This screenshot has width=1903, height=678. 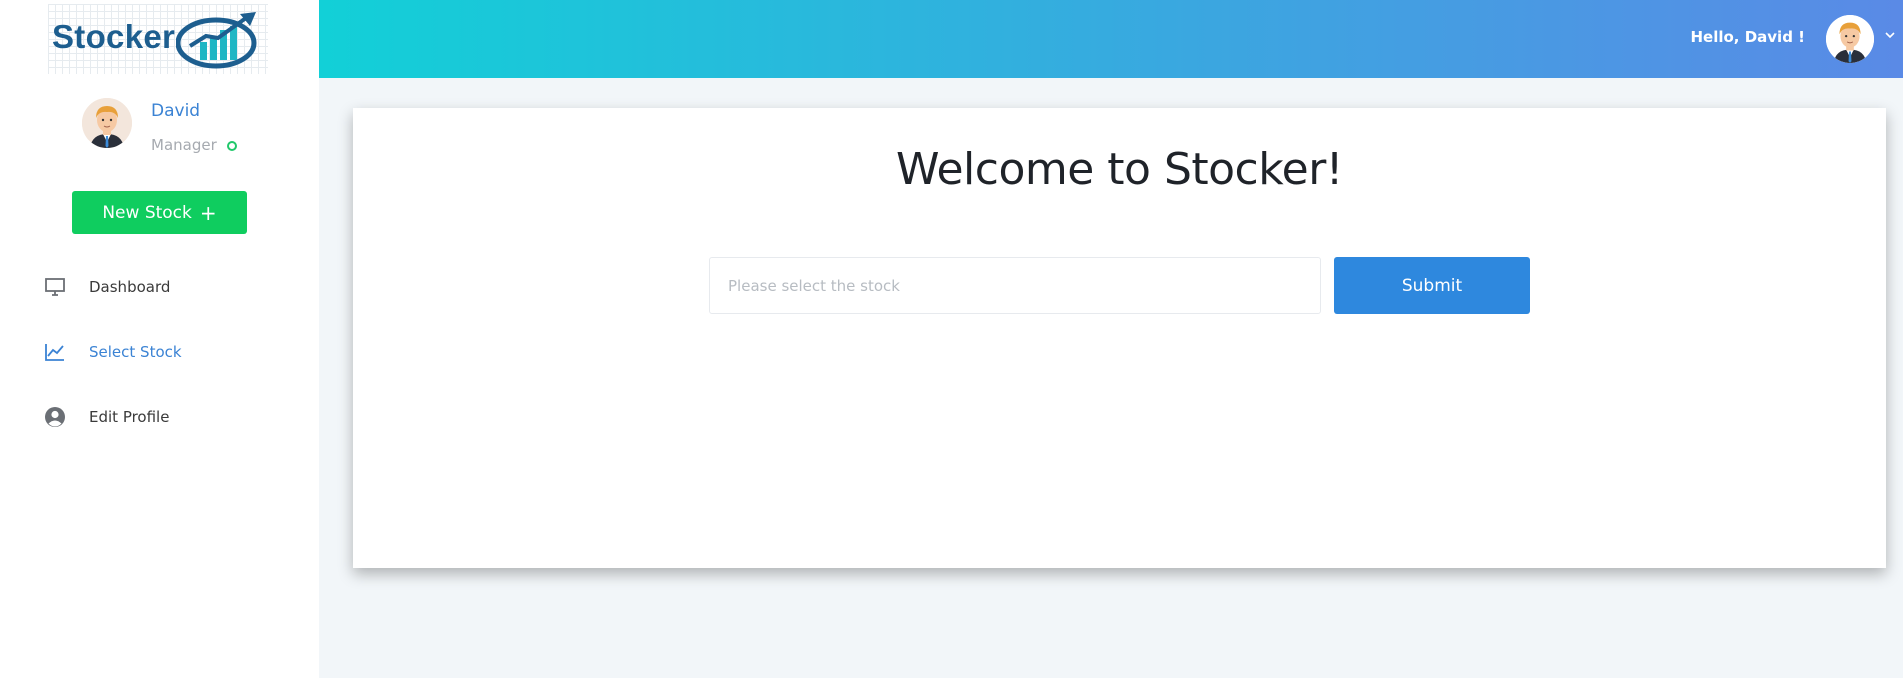 What do you see at coordinates (1119, 169) in the screenshot?
I see `page-title: Welcome to Stocker!` at bounding box center [1119, 169].